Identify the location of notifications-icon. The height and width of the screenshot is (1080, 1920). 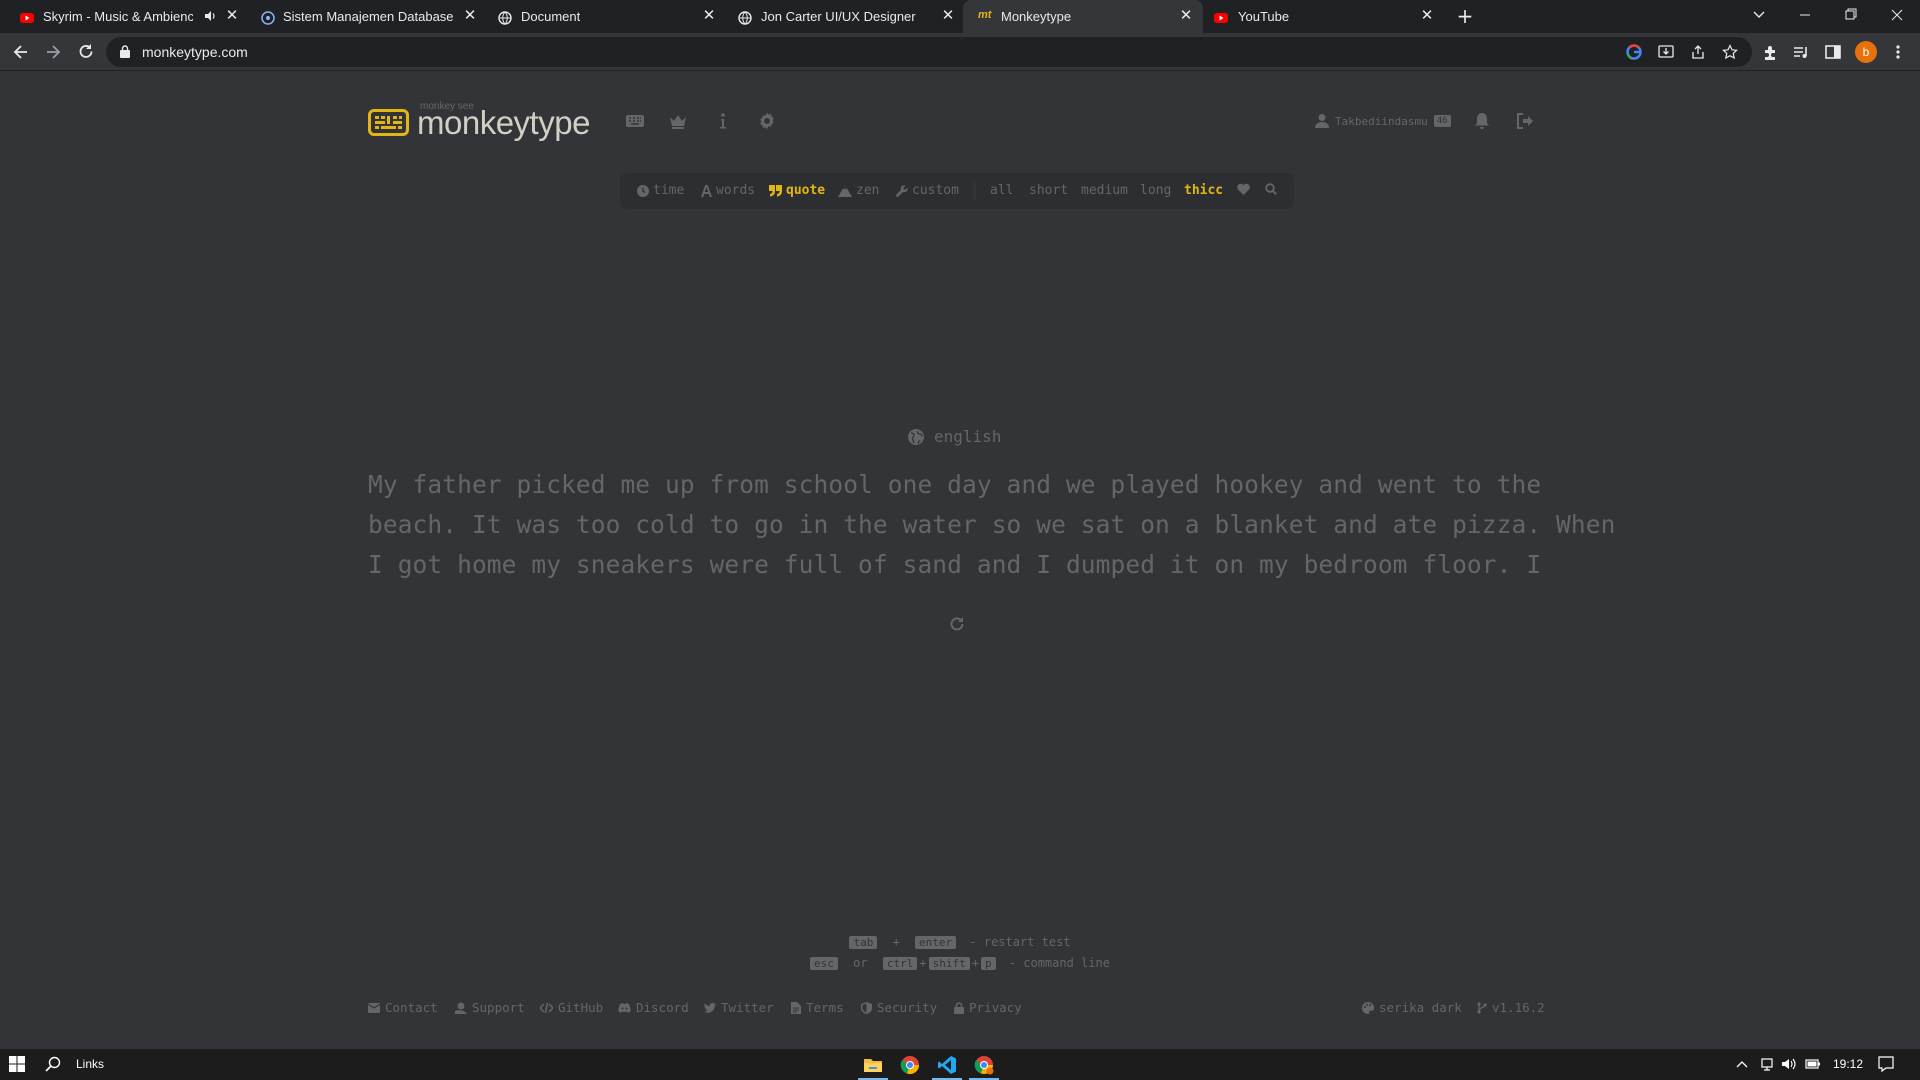
(1887, 1065).